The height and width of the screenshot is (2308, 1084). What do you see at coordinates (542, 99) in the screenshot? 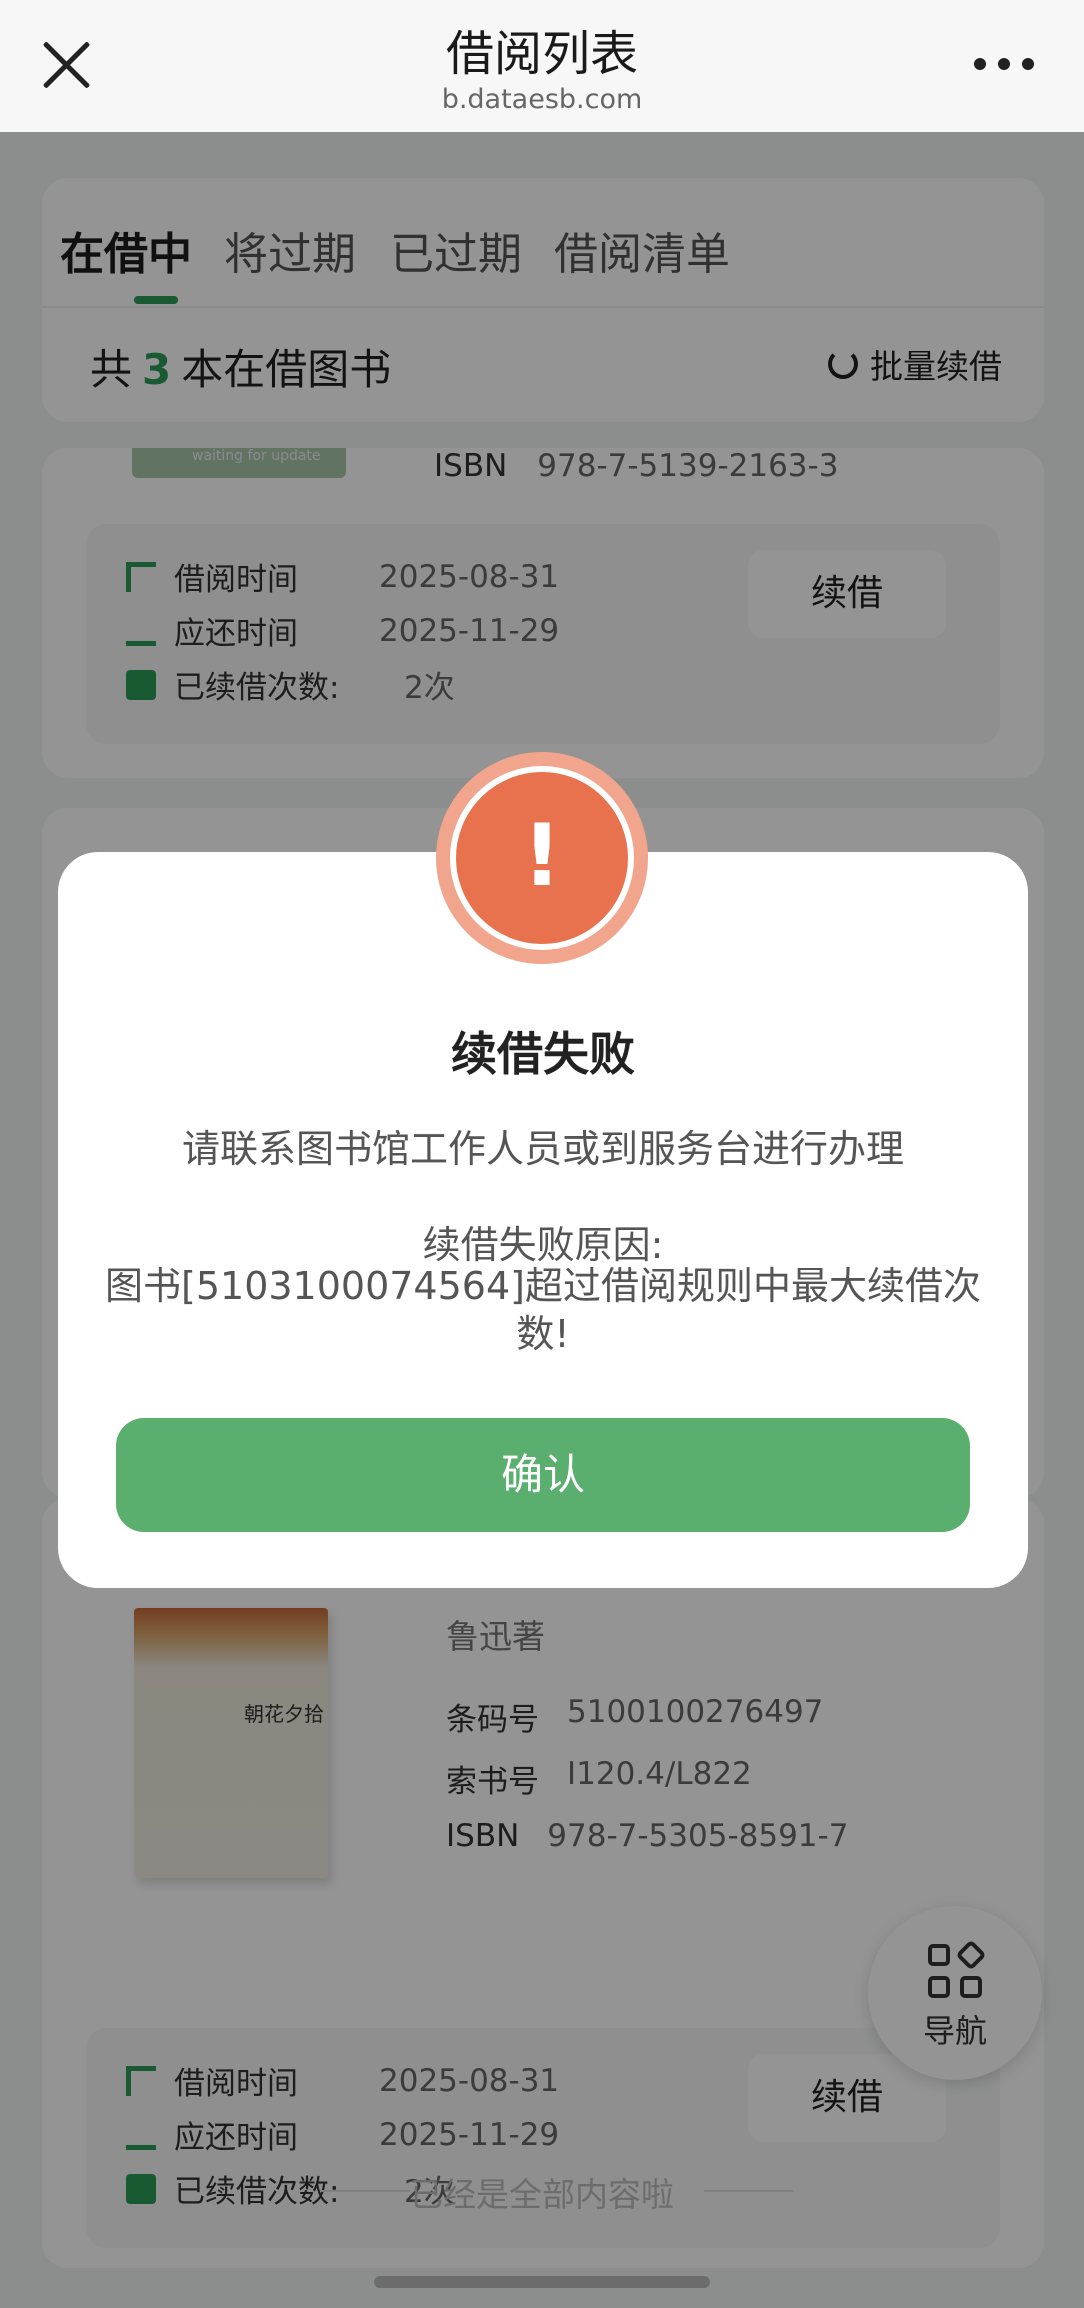
I see `page-domain: b.dataesb.com` at bounding box center [542, 99].